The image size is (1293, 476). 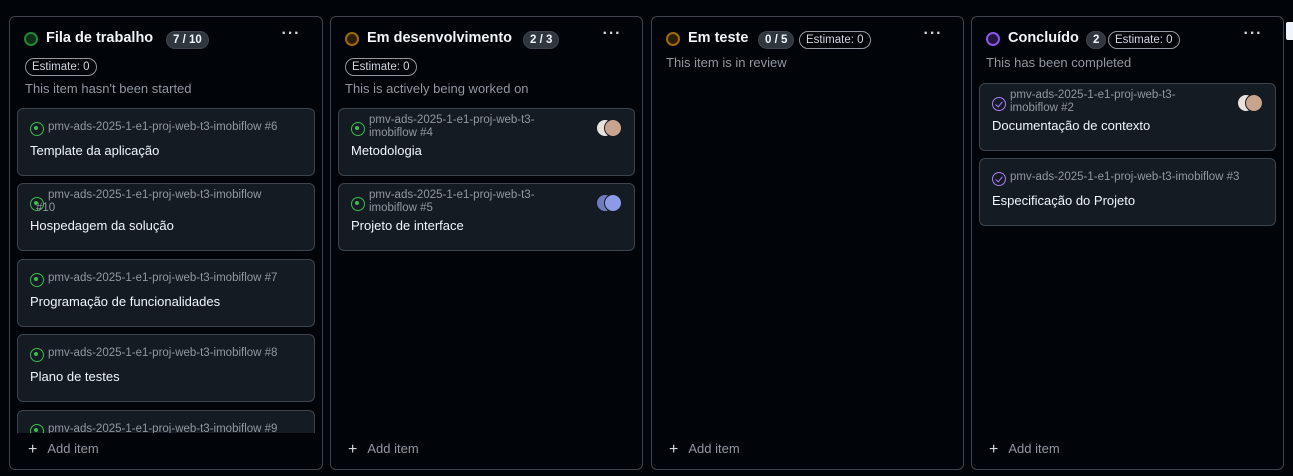 I want to click on column-header: Em teste 0 / 5 Estimate: 0 ···, so click(x=807, y=37).